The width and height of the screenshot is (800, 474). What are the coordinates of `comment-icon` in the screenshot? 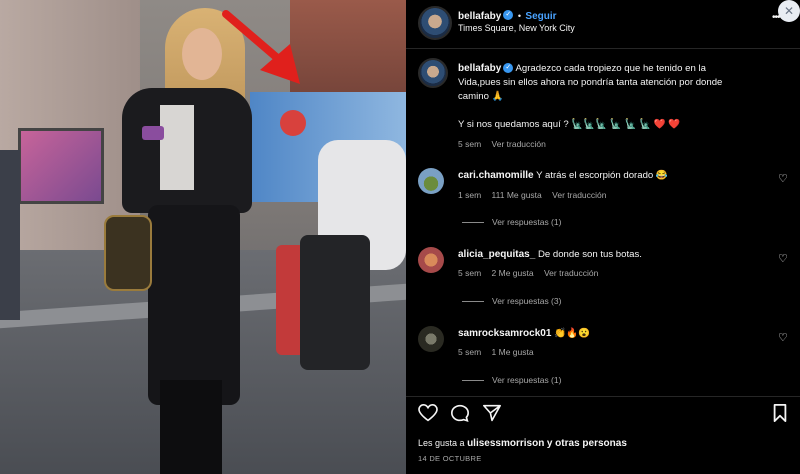 It's located at (460, 413).